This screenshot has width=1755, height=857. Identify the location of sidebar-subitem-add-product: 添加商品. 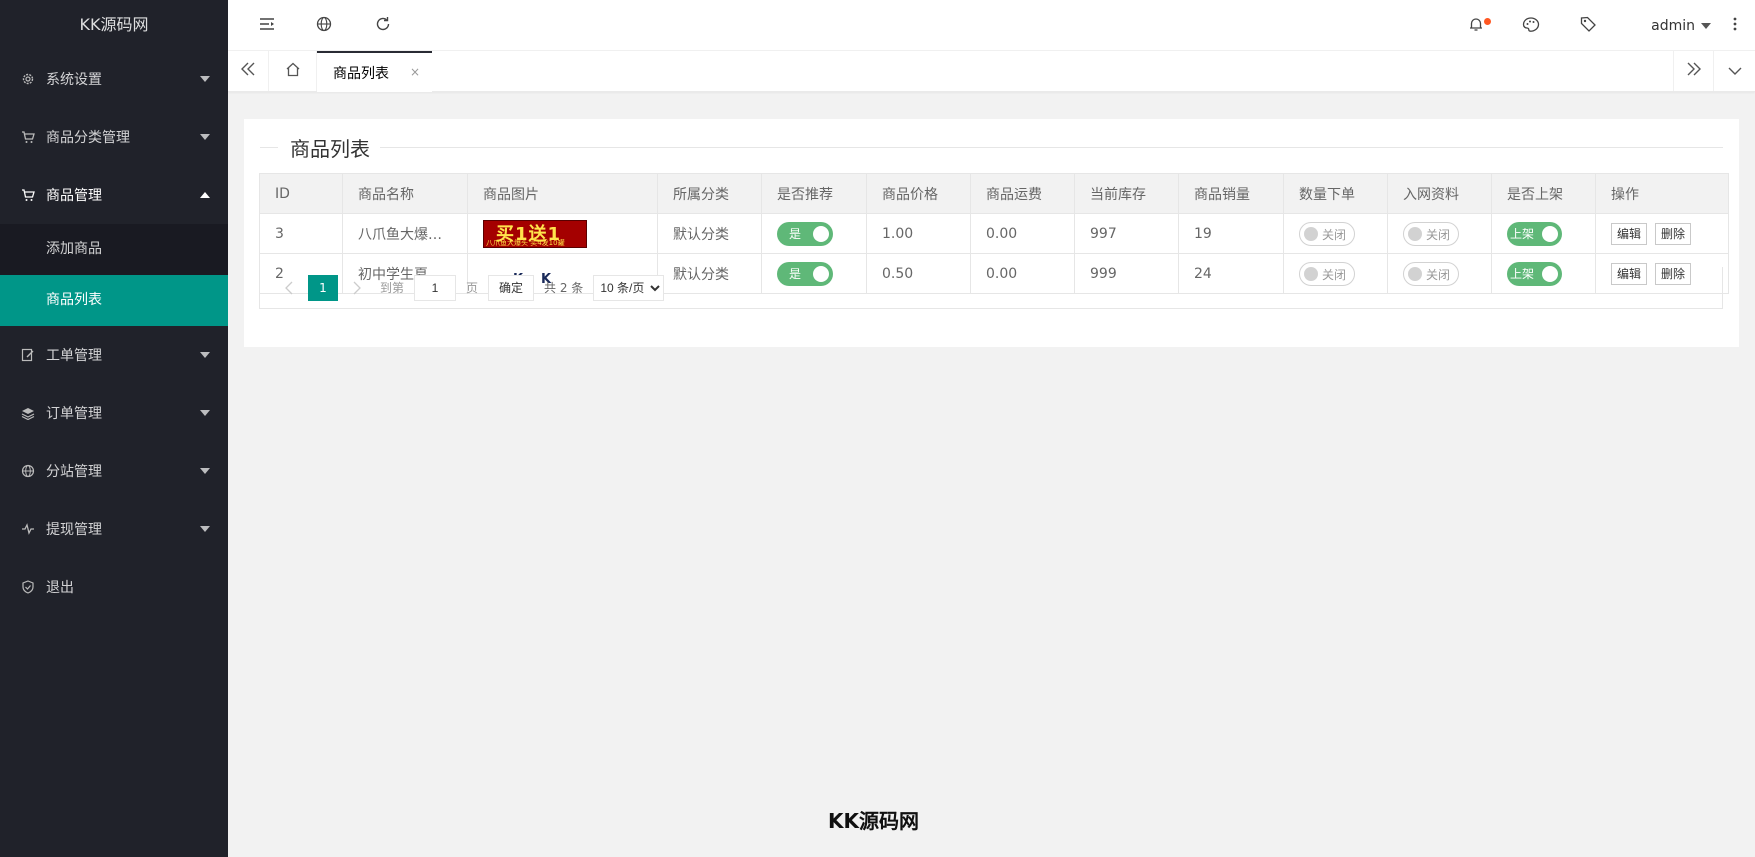
(114, 249).